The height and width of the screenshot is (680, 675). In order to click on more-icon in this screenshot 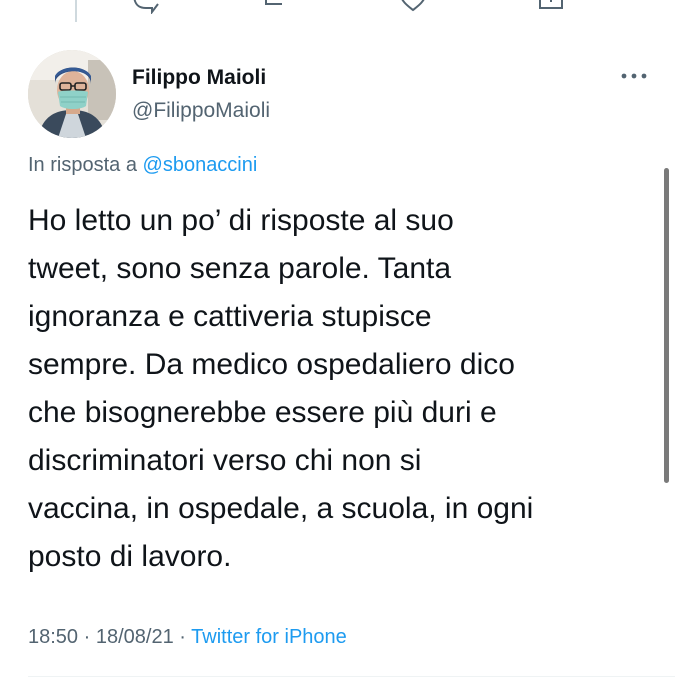, I will do `click(634, 76)`.